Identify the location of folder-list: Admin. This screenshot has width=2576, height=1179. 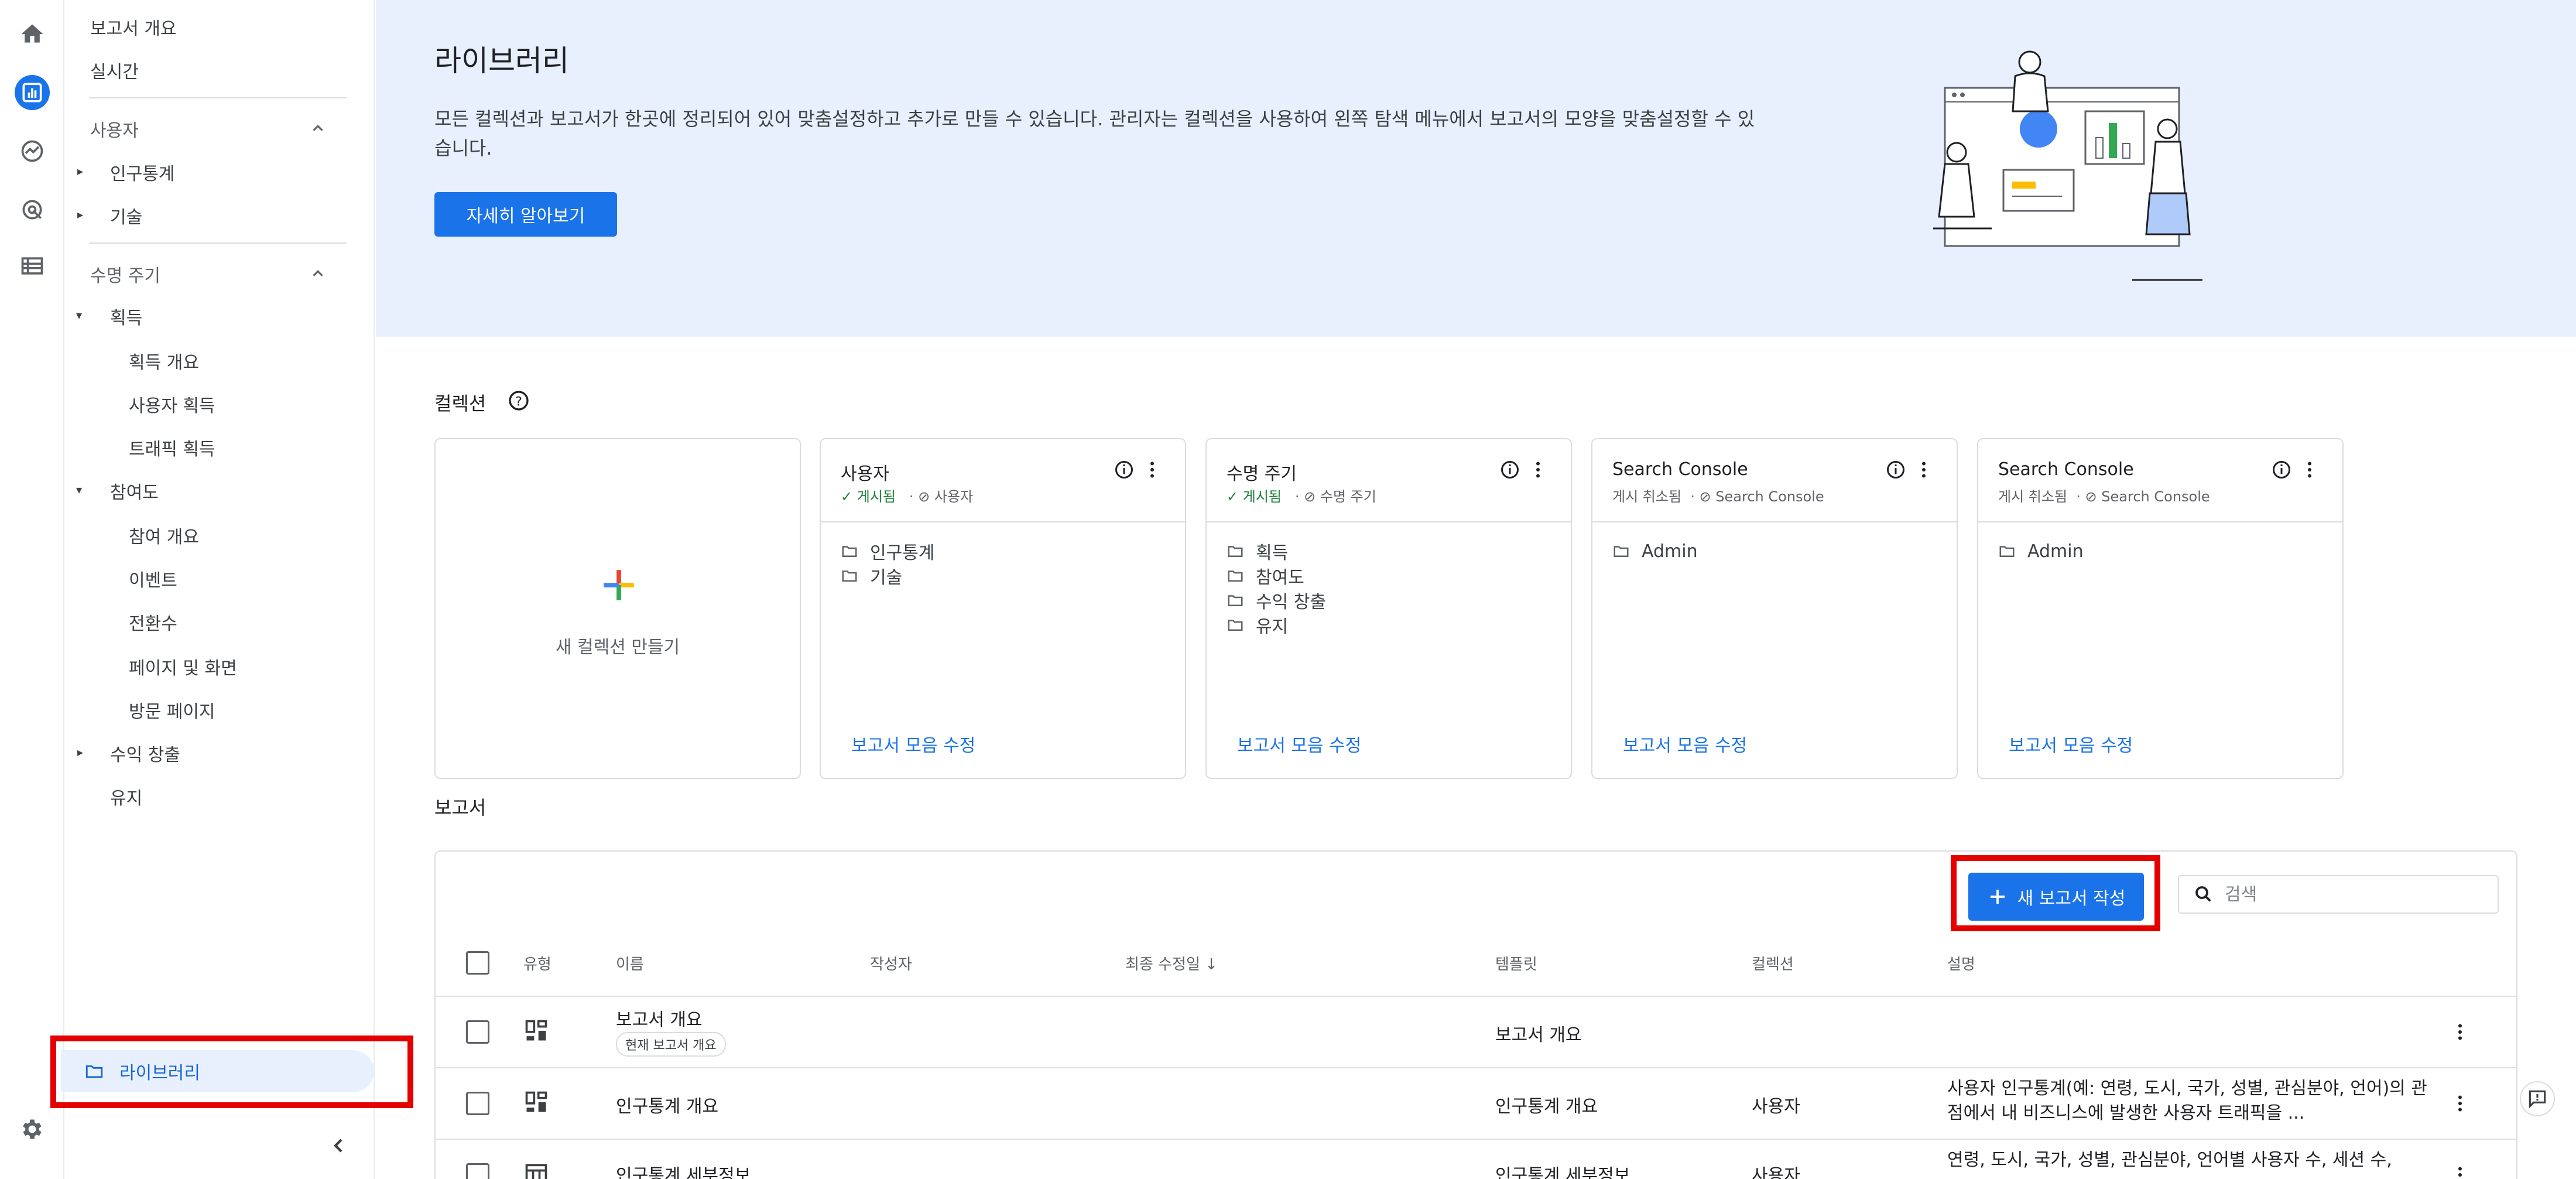
(1655, 551).